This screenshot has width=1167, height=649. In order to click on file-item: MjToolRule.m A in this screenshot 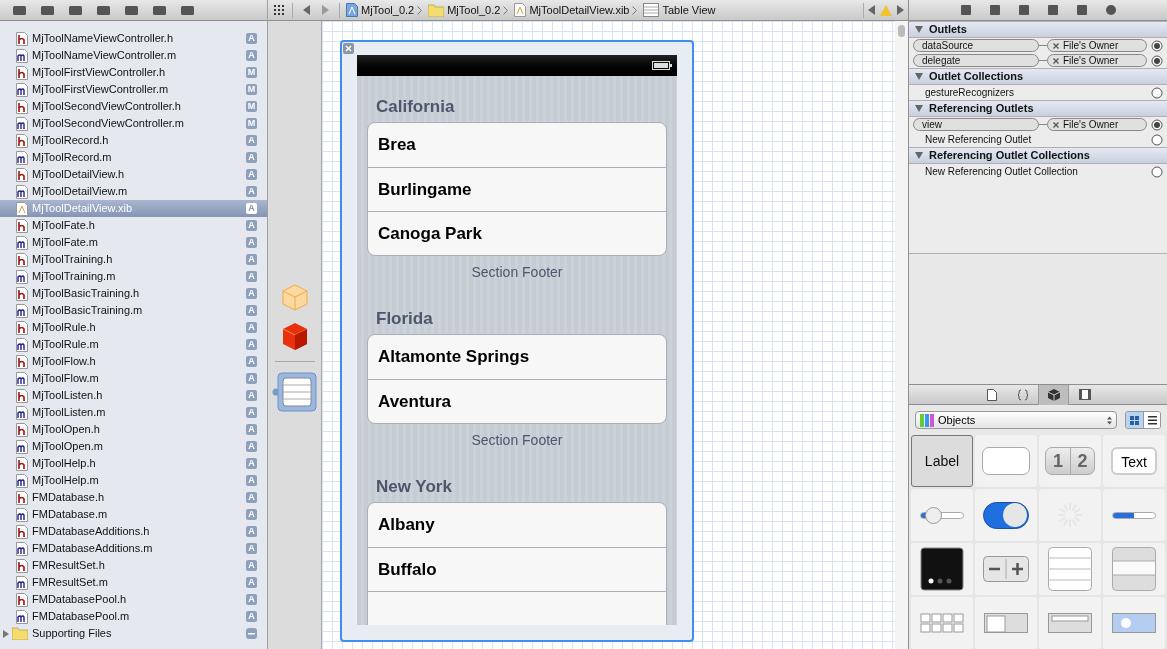, I will do `click(133, 344)`.